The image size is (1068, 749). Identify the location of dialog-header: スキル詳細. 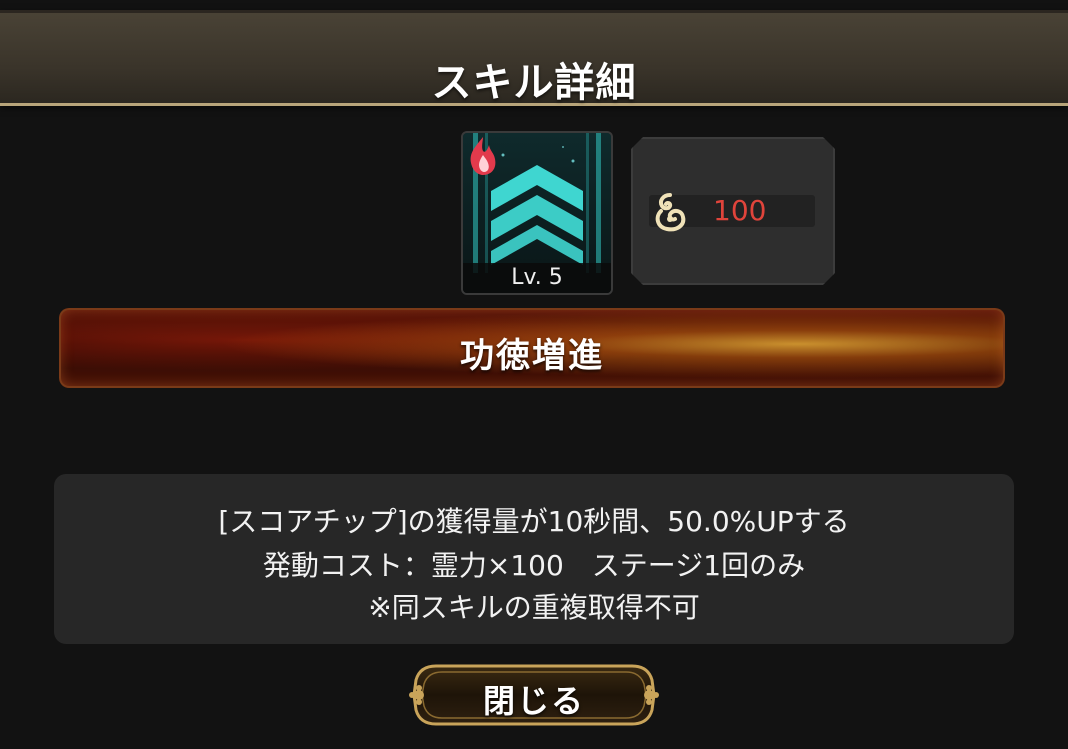
(534, 58).